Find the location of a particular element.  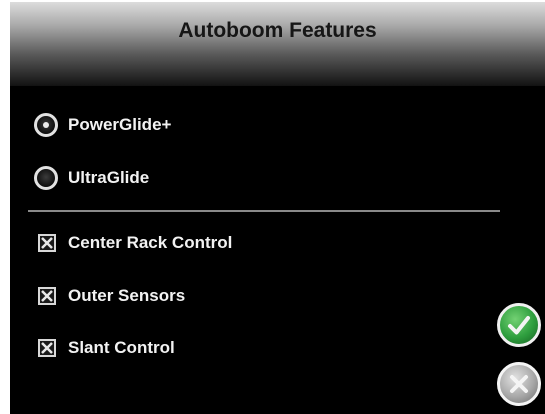

checkbox-outer-sensors: Outer Sensors is located at coordinates (109, 296).